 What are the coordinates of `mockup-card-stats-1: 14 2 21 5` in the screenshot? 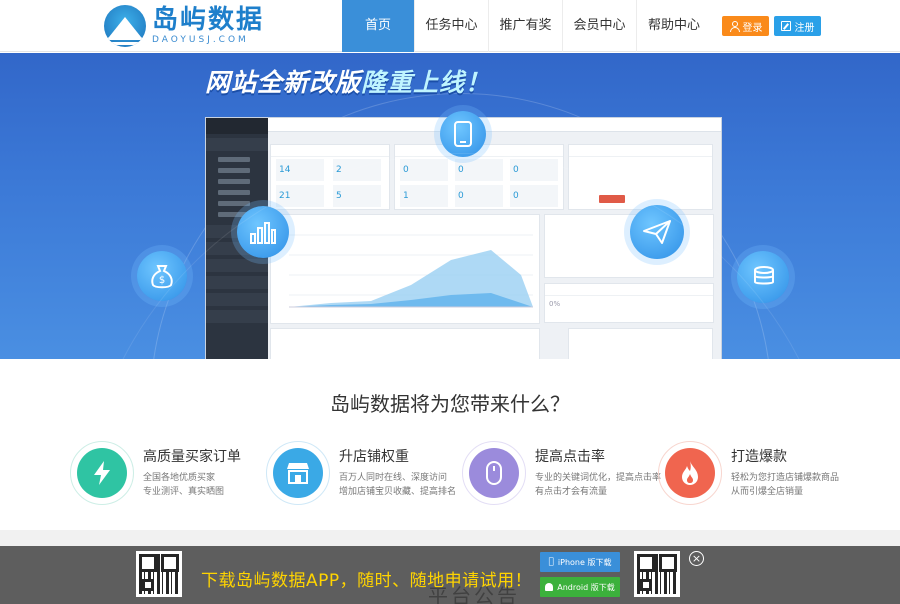 It's located at (330, 177).